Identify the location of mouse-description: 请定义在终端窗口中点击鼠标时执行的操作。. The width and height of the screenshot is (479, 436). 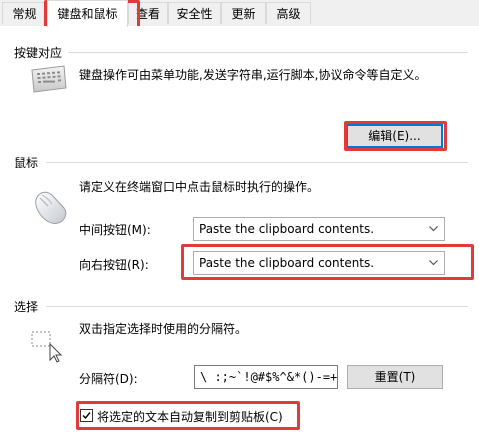
(199, 187).